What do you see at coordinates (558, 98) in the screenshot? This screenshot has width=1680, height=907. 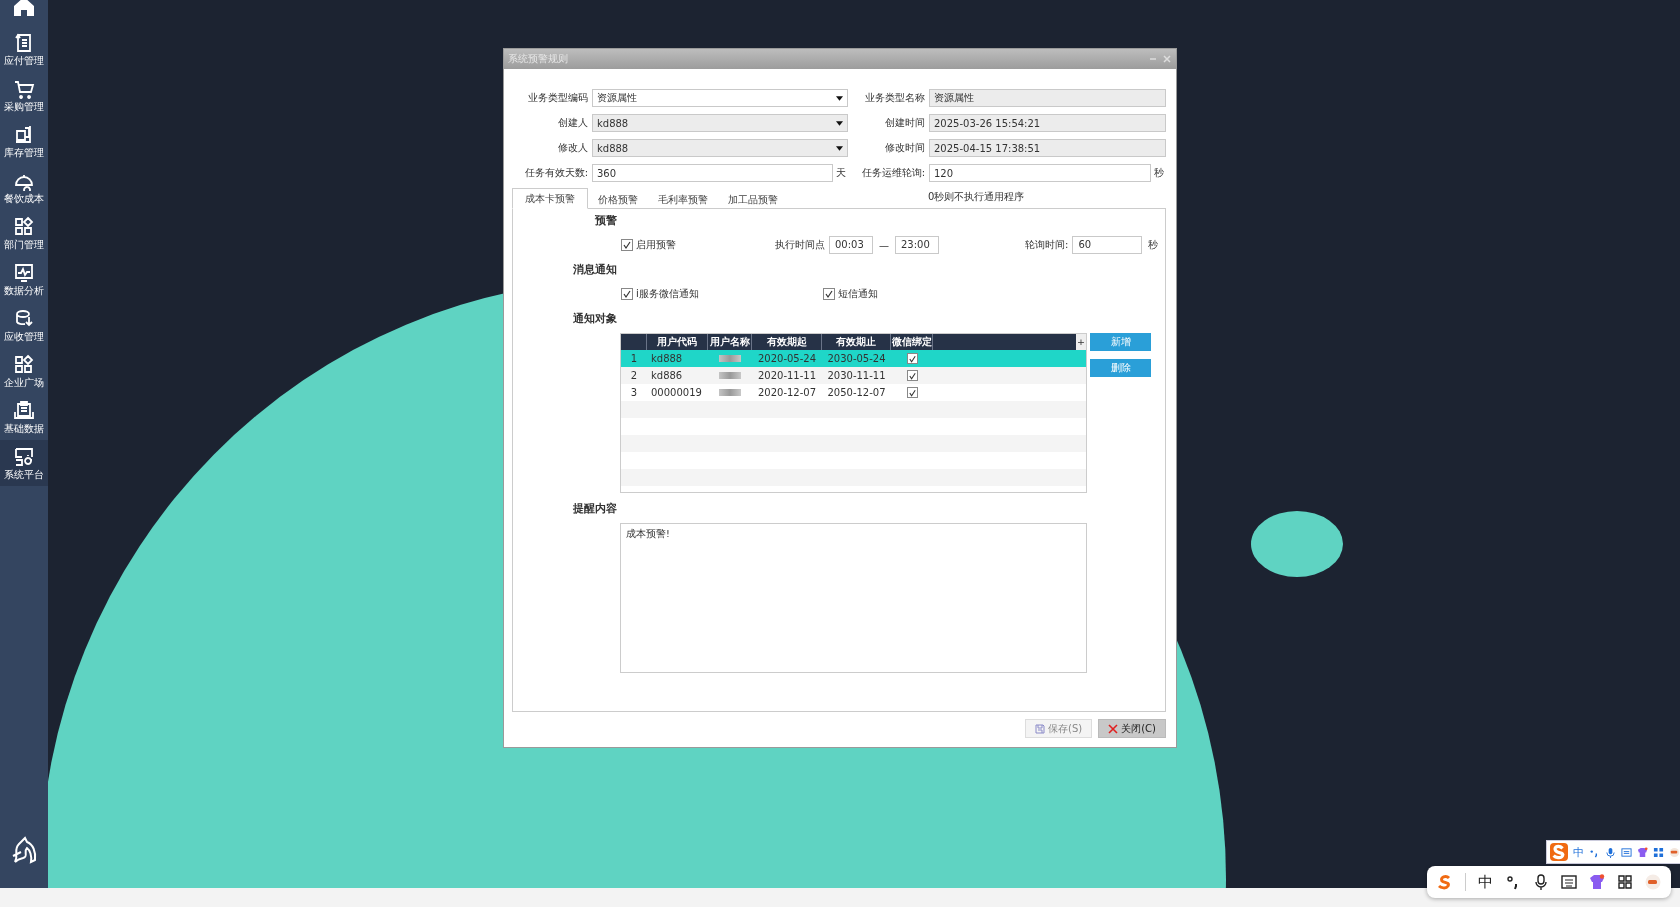 I see `field-label: 业务类型编码` at bounding box center [558, 98].